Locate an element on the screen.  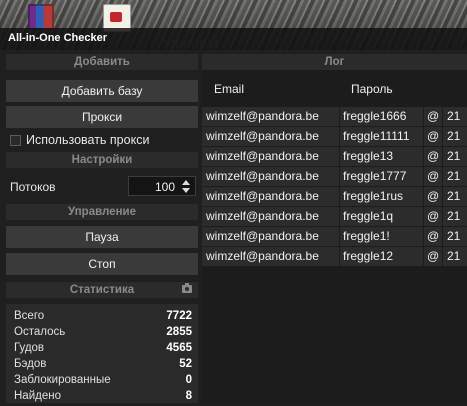
use-proxy-checkbox is located at coordinates (15, 140).